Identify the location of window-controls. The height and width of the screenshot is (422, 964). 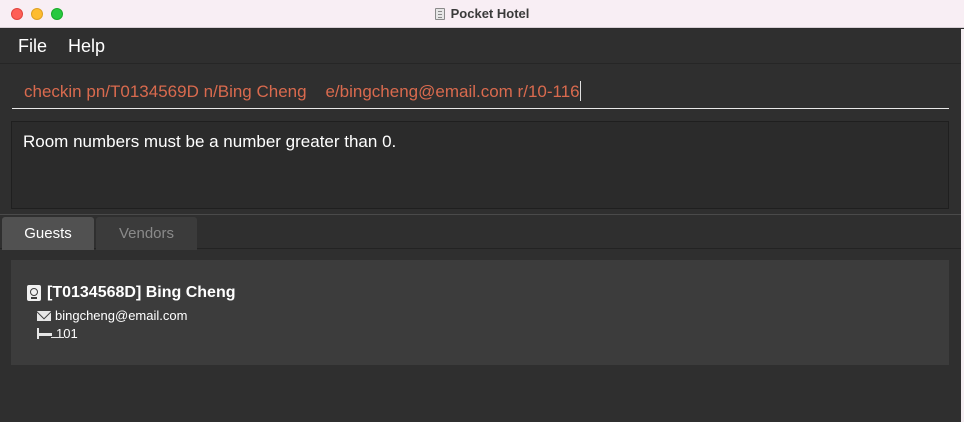
(37, 14).